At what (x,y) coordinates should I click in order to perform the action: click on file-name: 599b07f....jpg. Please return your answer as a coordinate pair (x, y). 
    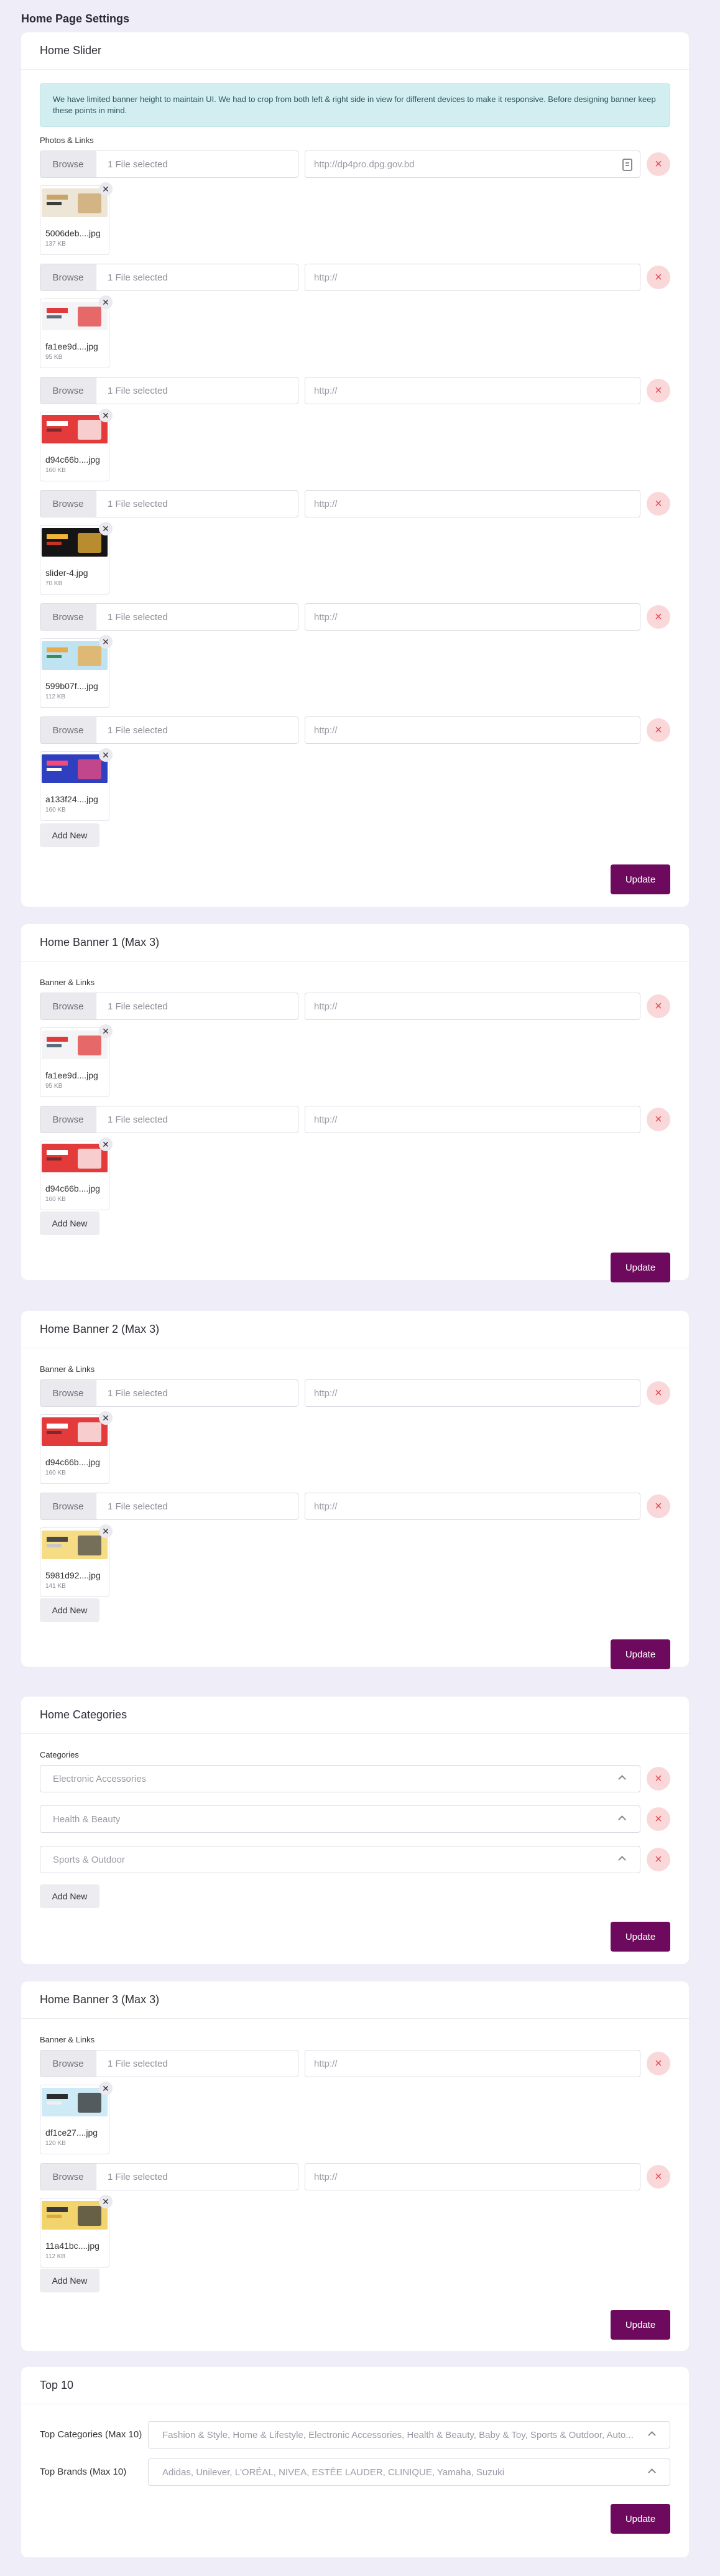
    Looking at the image, I should click on (71, 686).